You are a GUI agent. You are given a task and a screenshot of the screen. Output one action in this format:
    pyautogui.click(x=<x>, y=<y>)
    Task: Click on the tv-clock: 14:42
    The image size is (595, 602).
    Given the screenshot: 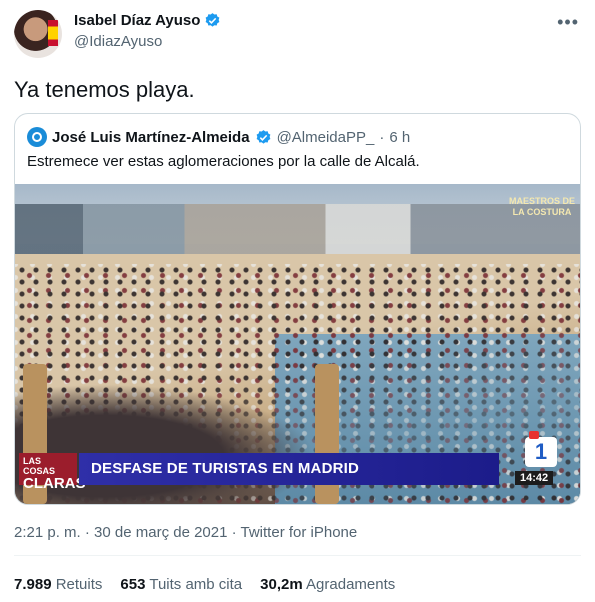 What is the action you would take?
    pyautogui.click(x=534, y=478)
    